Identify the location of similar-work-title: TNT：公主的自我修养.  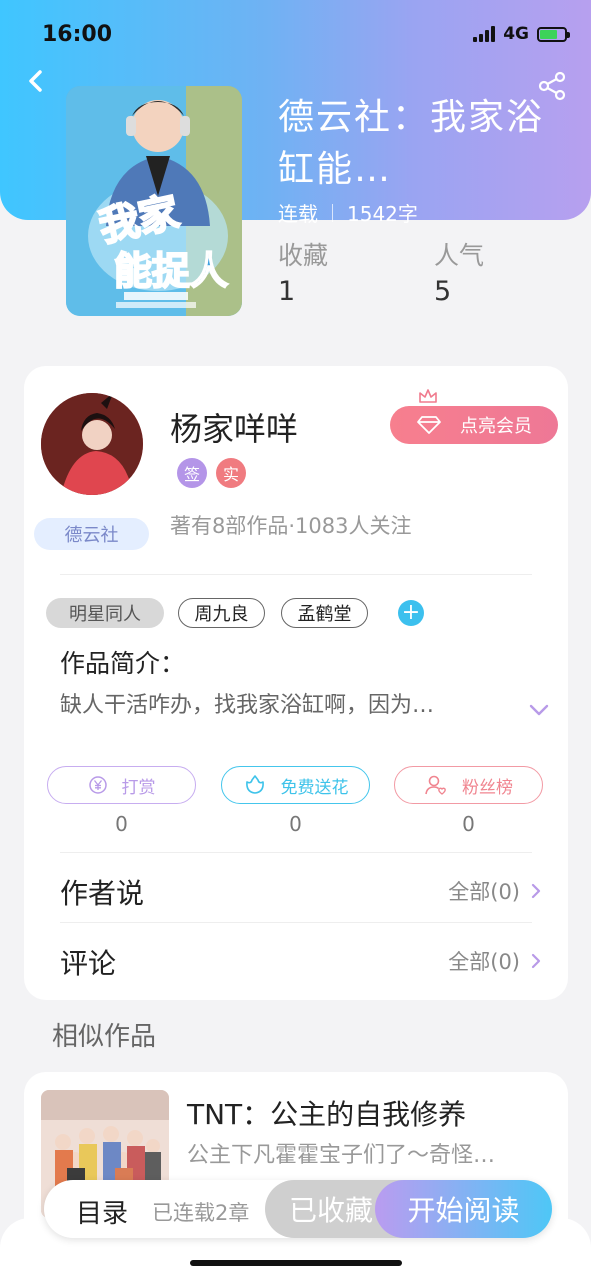
(326, 1113).